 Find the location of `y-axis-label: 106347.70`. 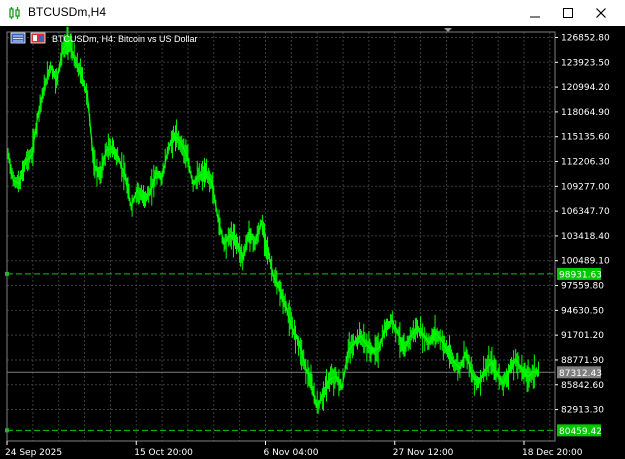

y-axis-label: 106347.70 is located at coordinates (585, 212).